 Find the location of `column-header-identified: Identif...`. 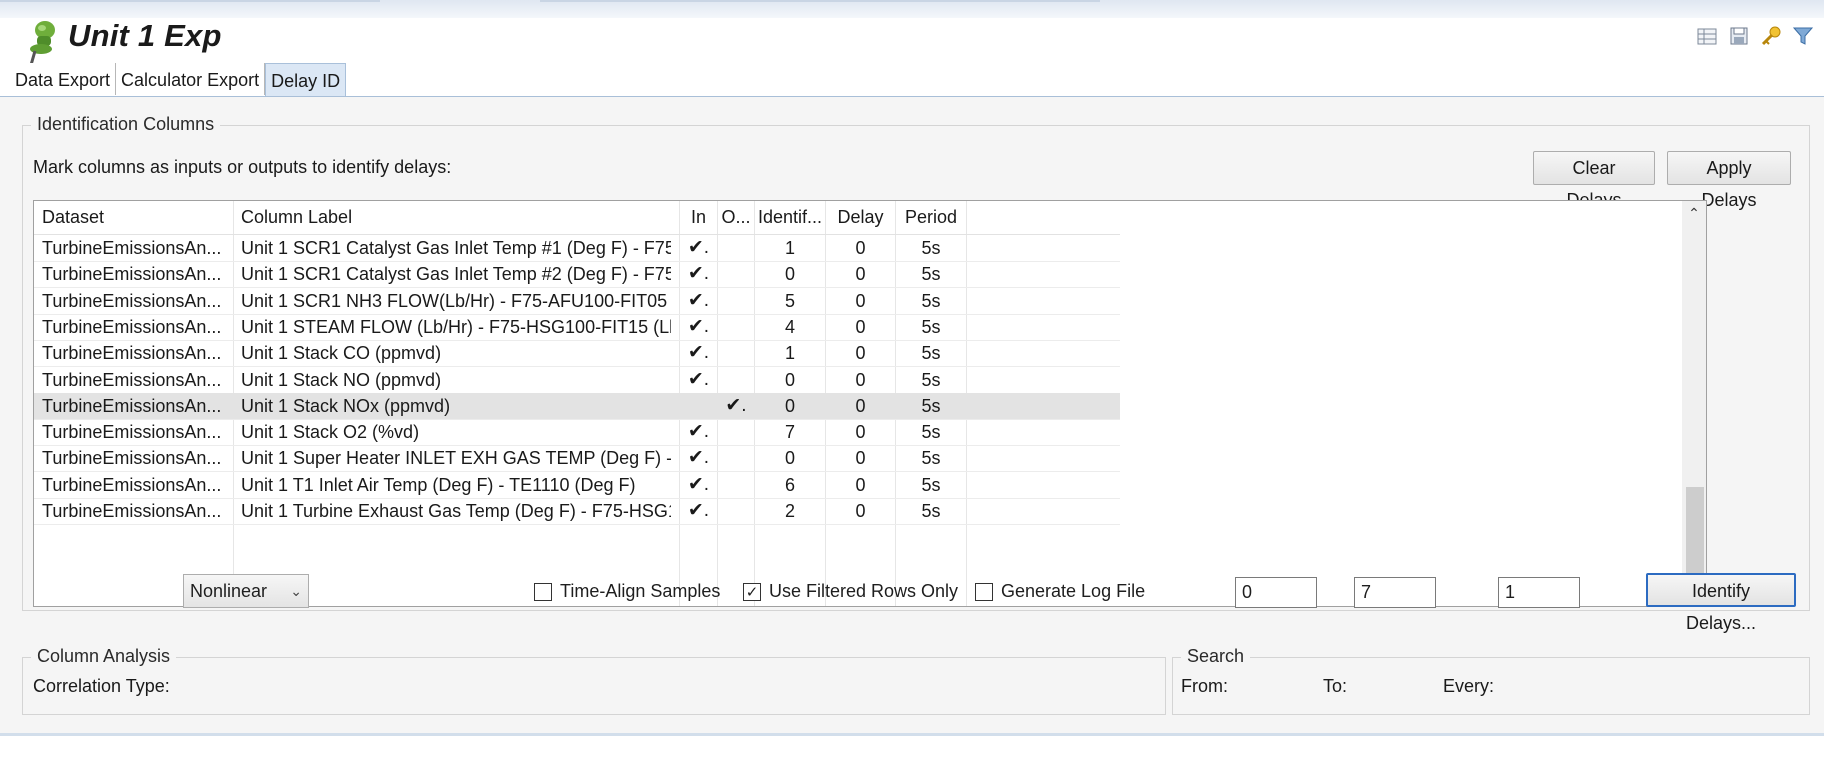

column-header-identified: Identif... is located at coordinates (790, 217).